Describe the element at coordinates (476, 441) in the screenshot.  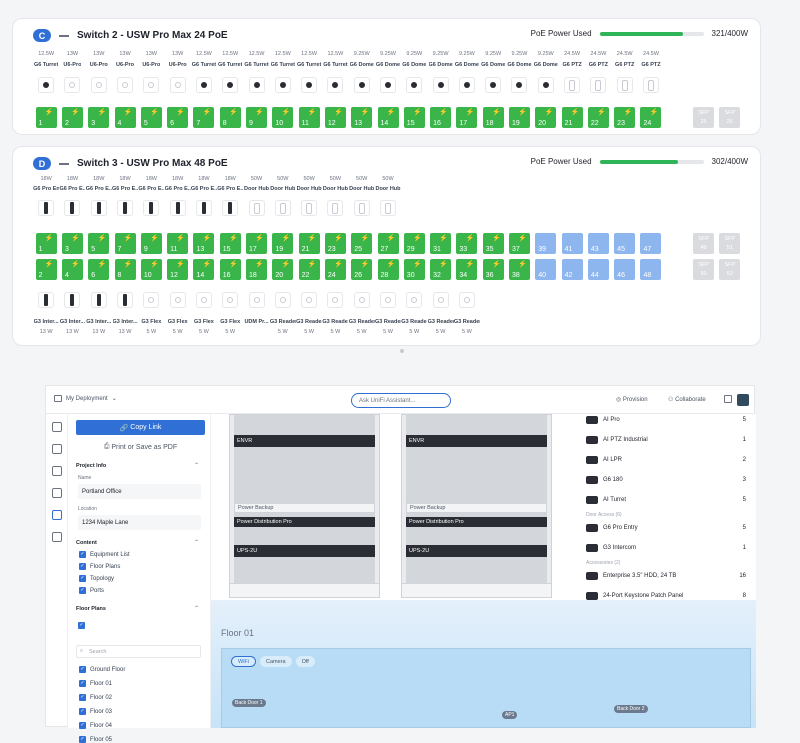
I see `rack-unit: ENVR` at that location.